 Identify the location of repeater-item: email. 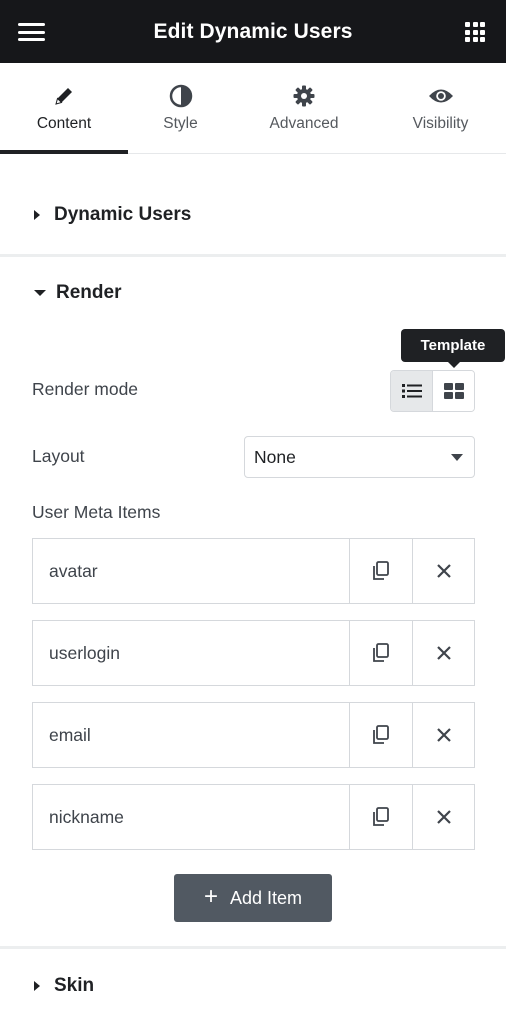
(253, 735).